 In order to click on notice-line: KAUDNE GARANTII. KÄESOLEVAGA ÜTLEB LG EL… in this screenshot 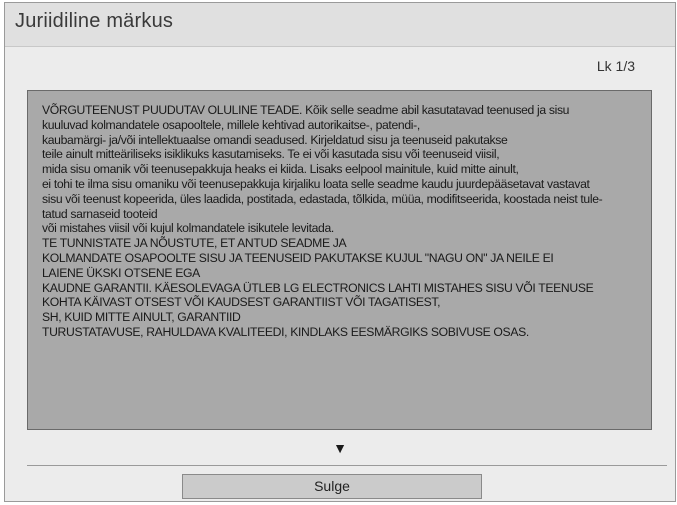, I will do `click(318, 287)`.